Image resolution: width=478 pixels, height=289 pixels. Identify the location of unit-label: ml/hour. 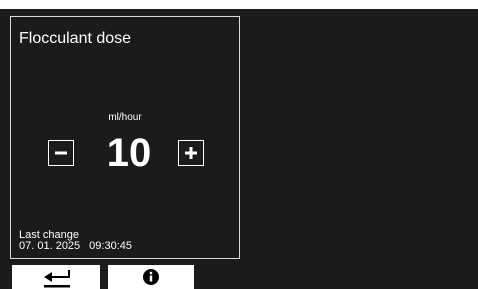
(125, 117).